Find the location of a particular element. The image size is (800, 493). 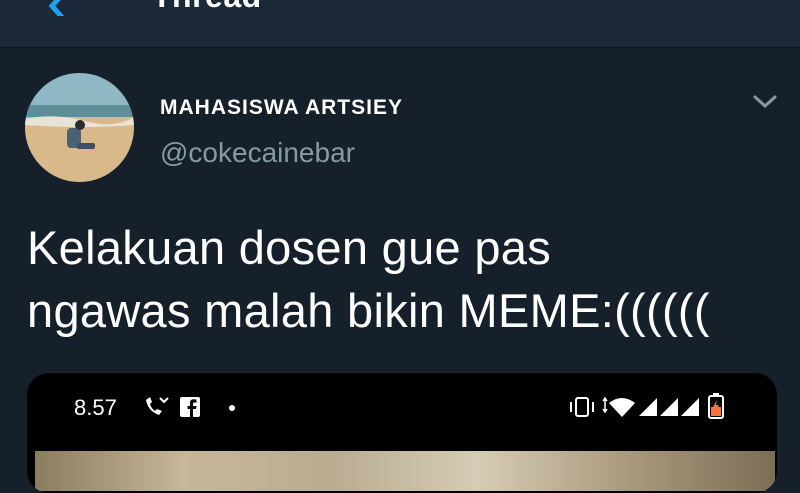

display-name: MAHASISWA ARTSIEY is located at coordinates (281, 108).